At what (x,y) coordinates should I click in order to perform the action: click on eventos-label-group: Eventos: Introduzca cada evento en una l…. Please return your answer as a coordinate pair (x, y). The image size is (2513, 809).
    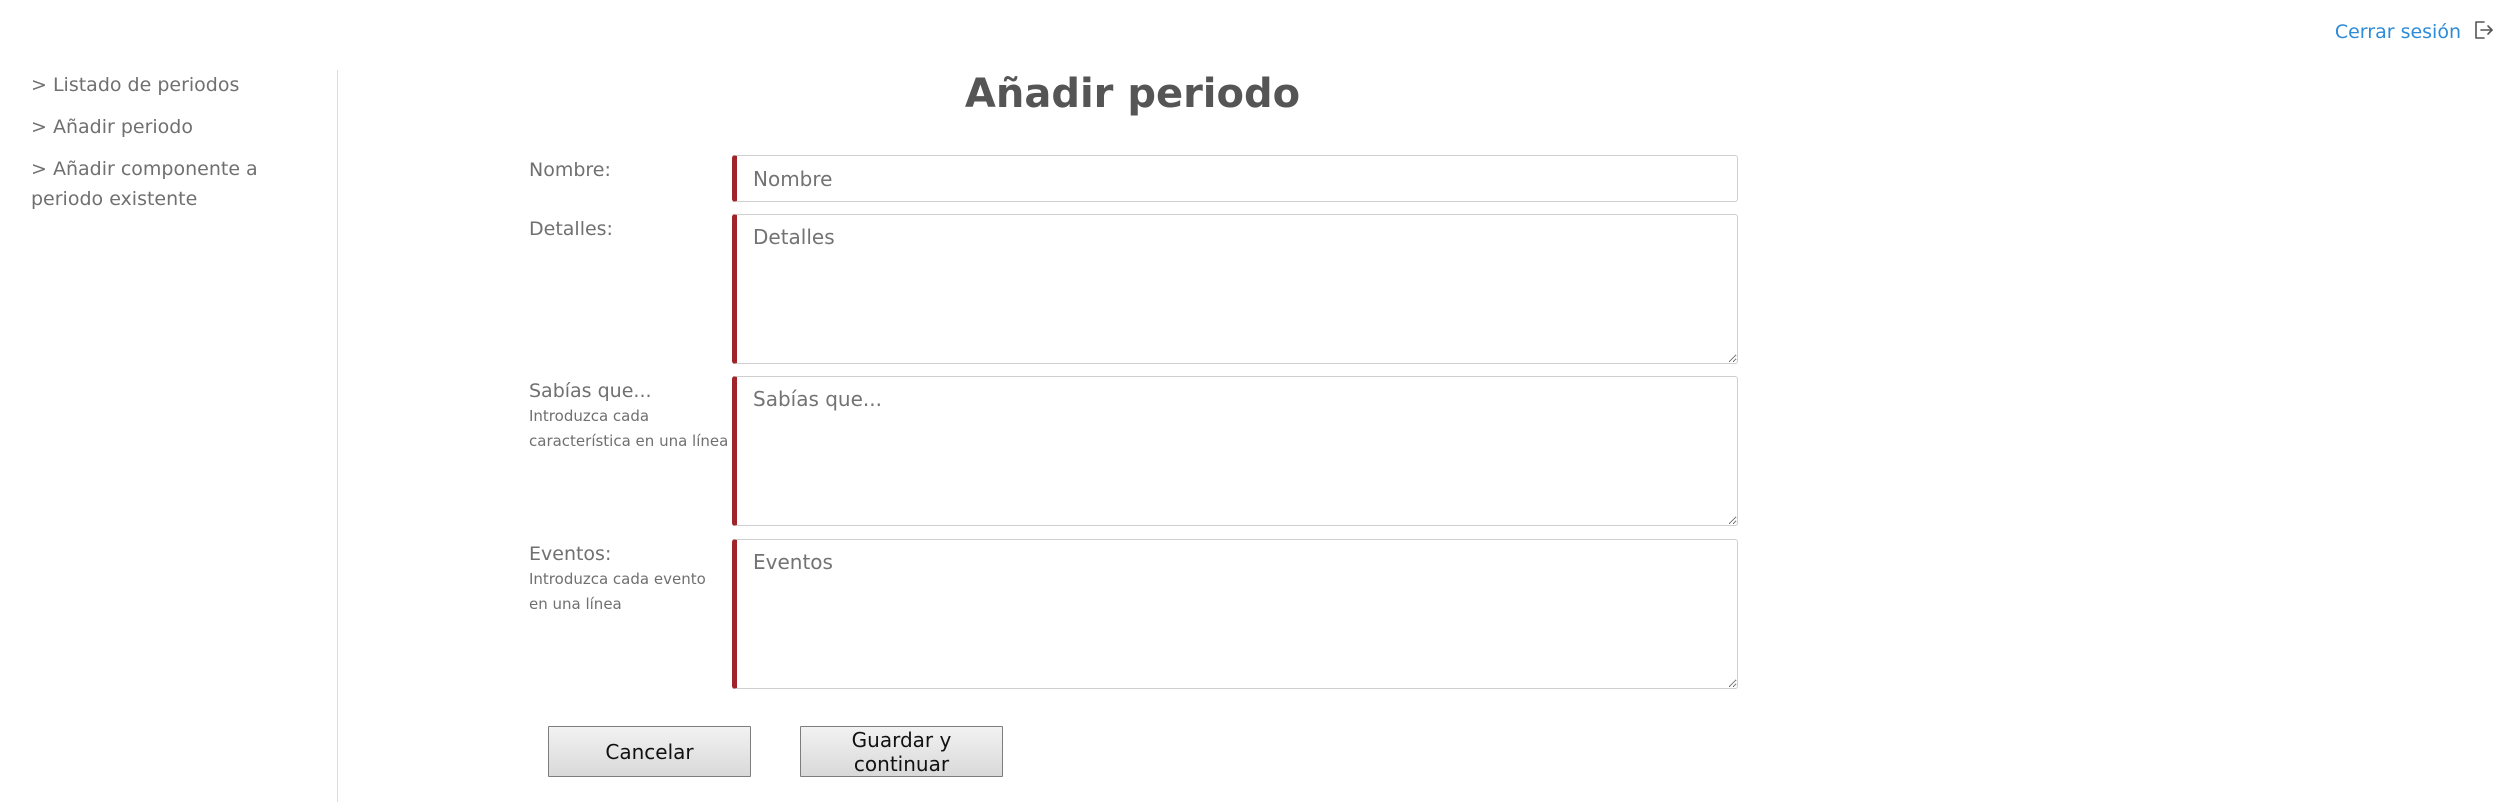
    Looking at the image, I should click on (629, 579).